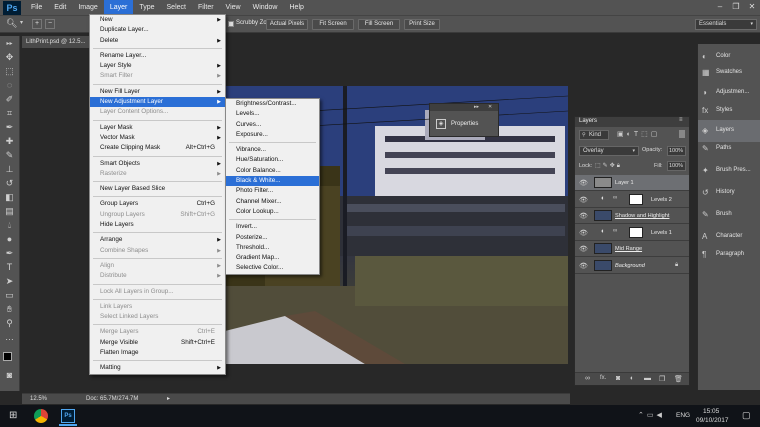 Image resolution: width=760 pixels, height=427 pixels. I want to click on layer-name: Levels 1, so click(661, 233).